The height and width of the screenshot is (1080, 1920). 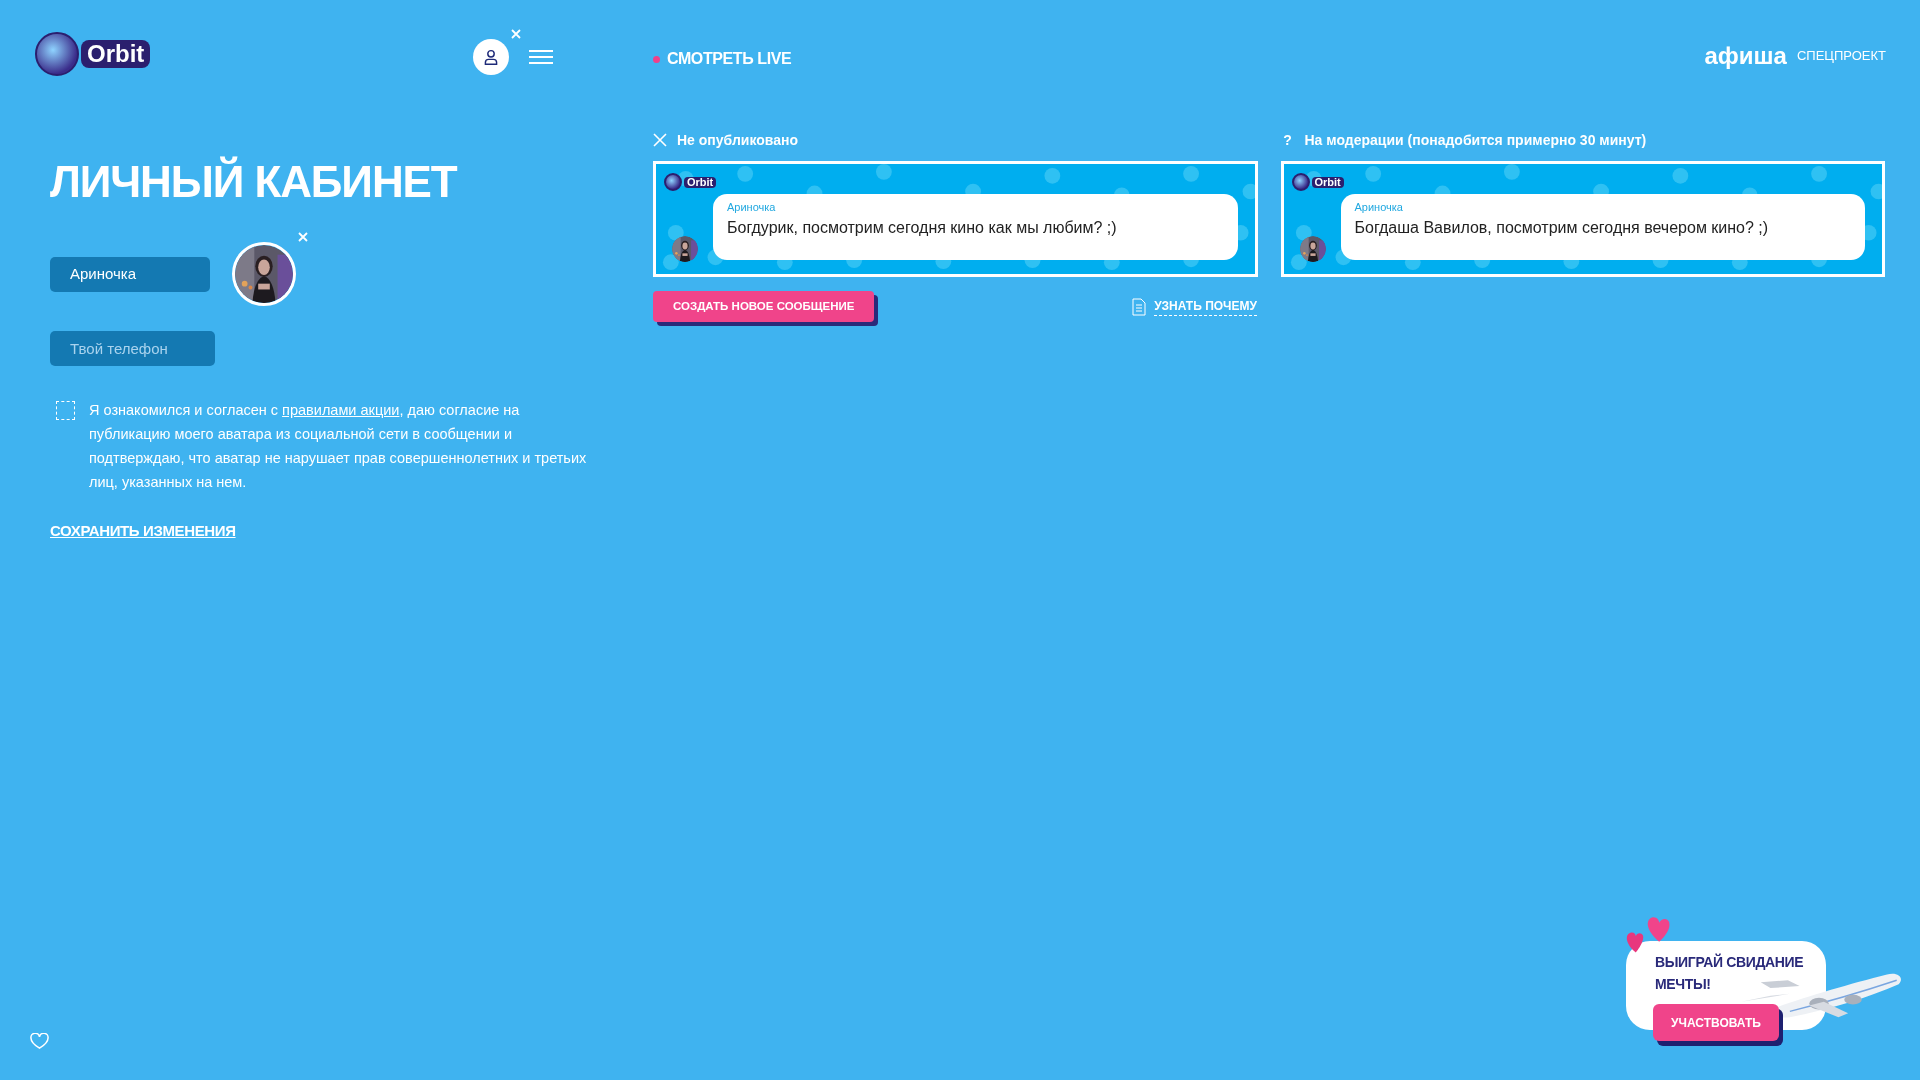 I want to click on name-field: Ариночка, so click(x=130, y=274).